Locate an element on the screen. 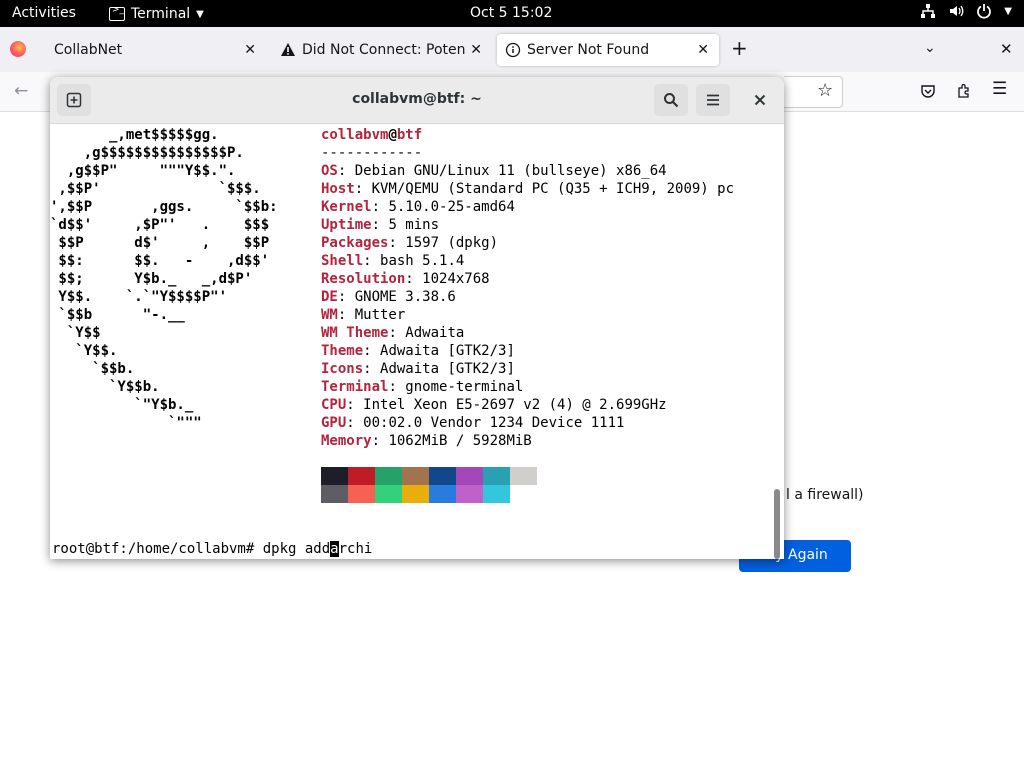  text-cursor: a is located at coordinates (334, 549).